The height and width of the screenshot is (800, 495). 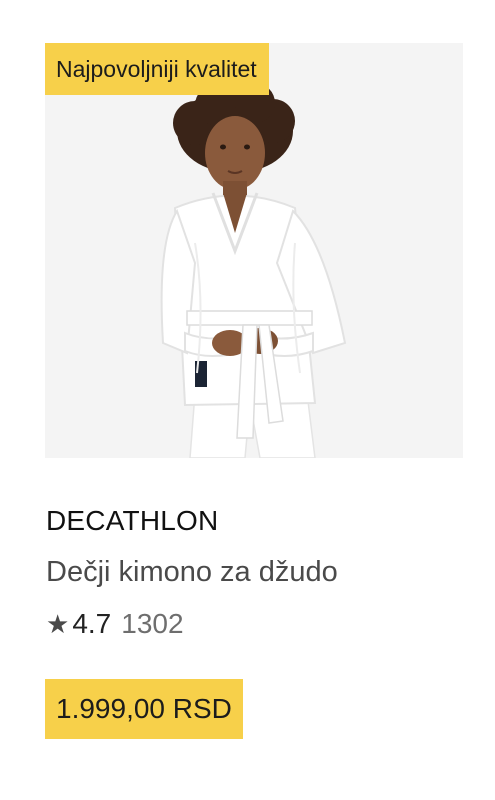 I want to click on review-count: 1302, so click(x=152, y=623).